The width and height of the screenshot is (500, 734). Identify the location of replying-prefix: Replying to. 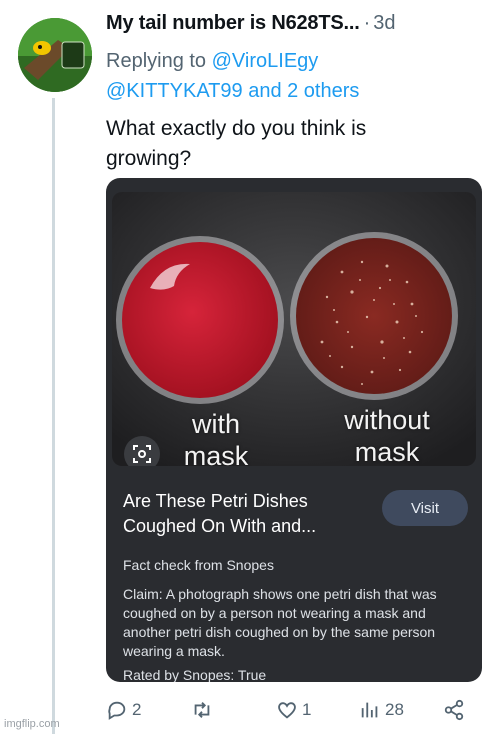
(156, 61).